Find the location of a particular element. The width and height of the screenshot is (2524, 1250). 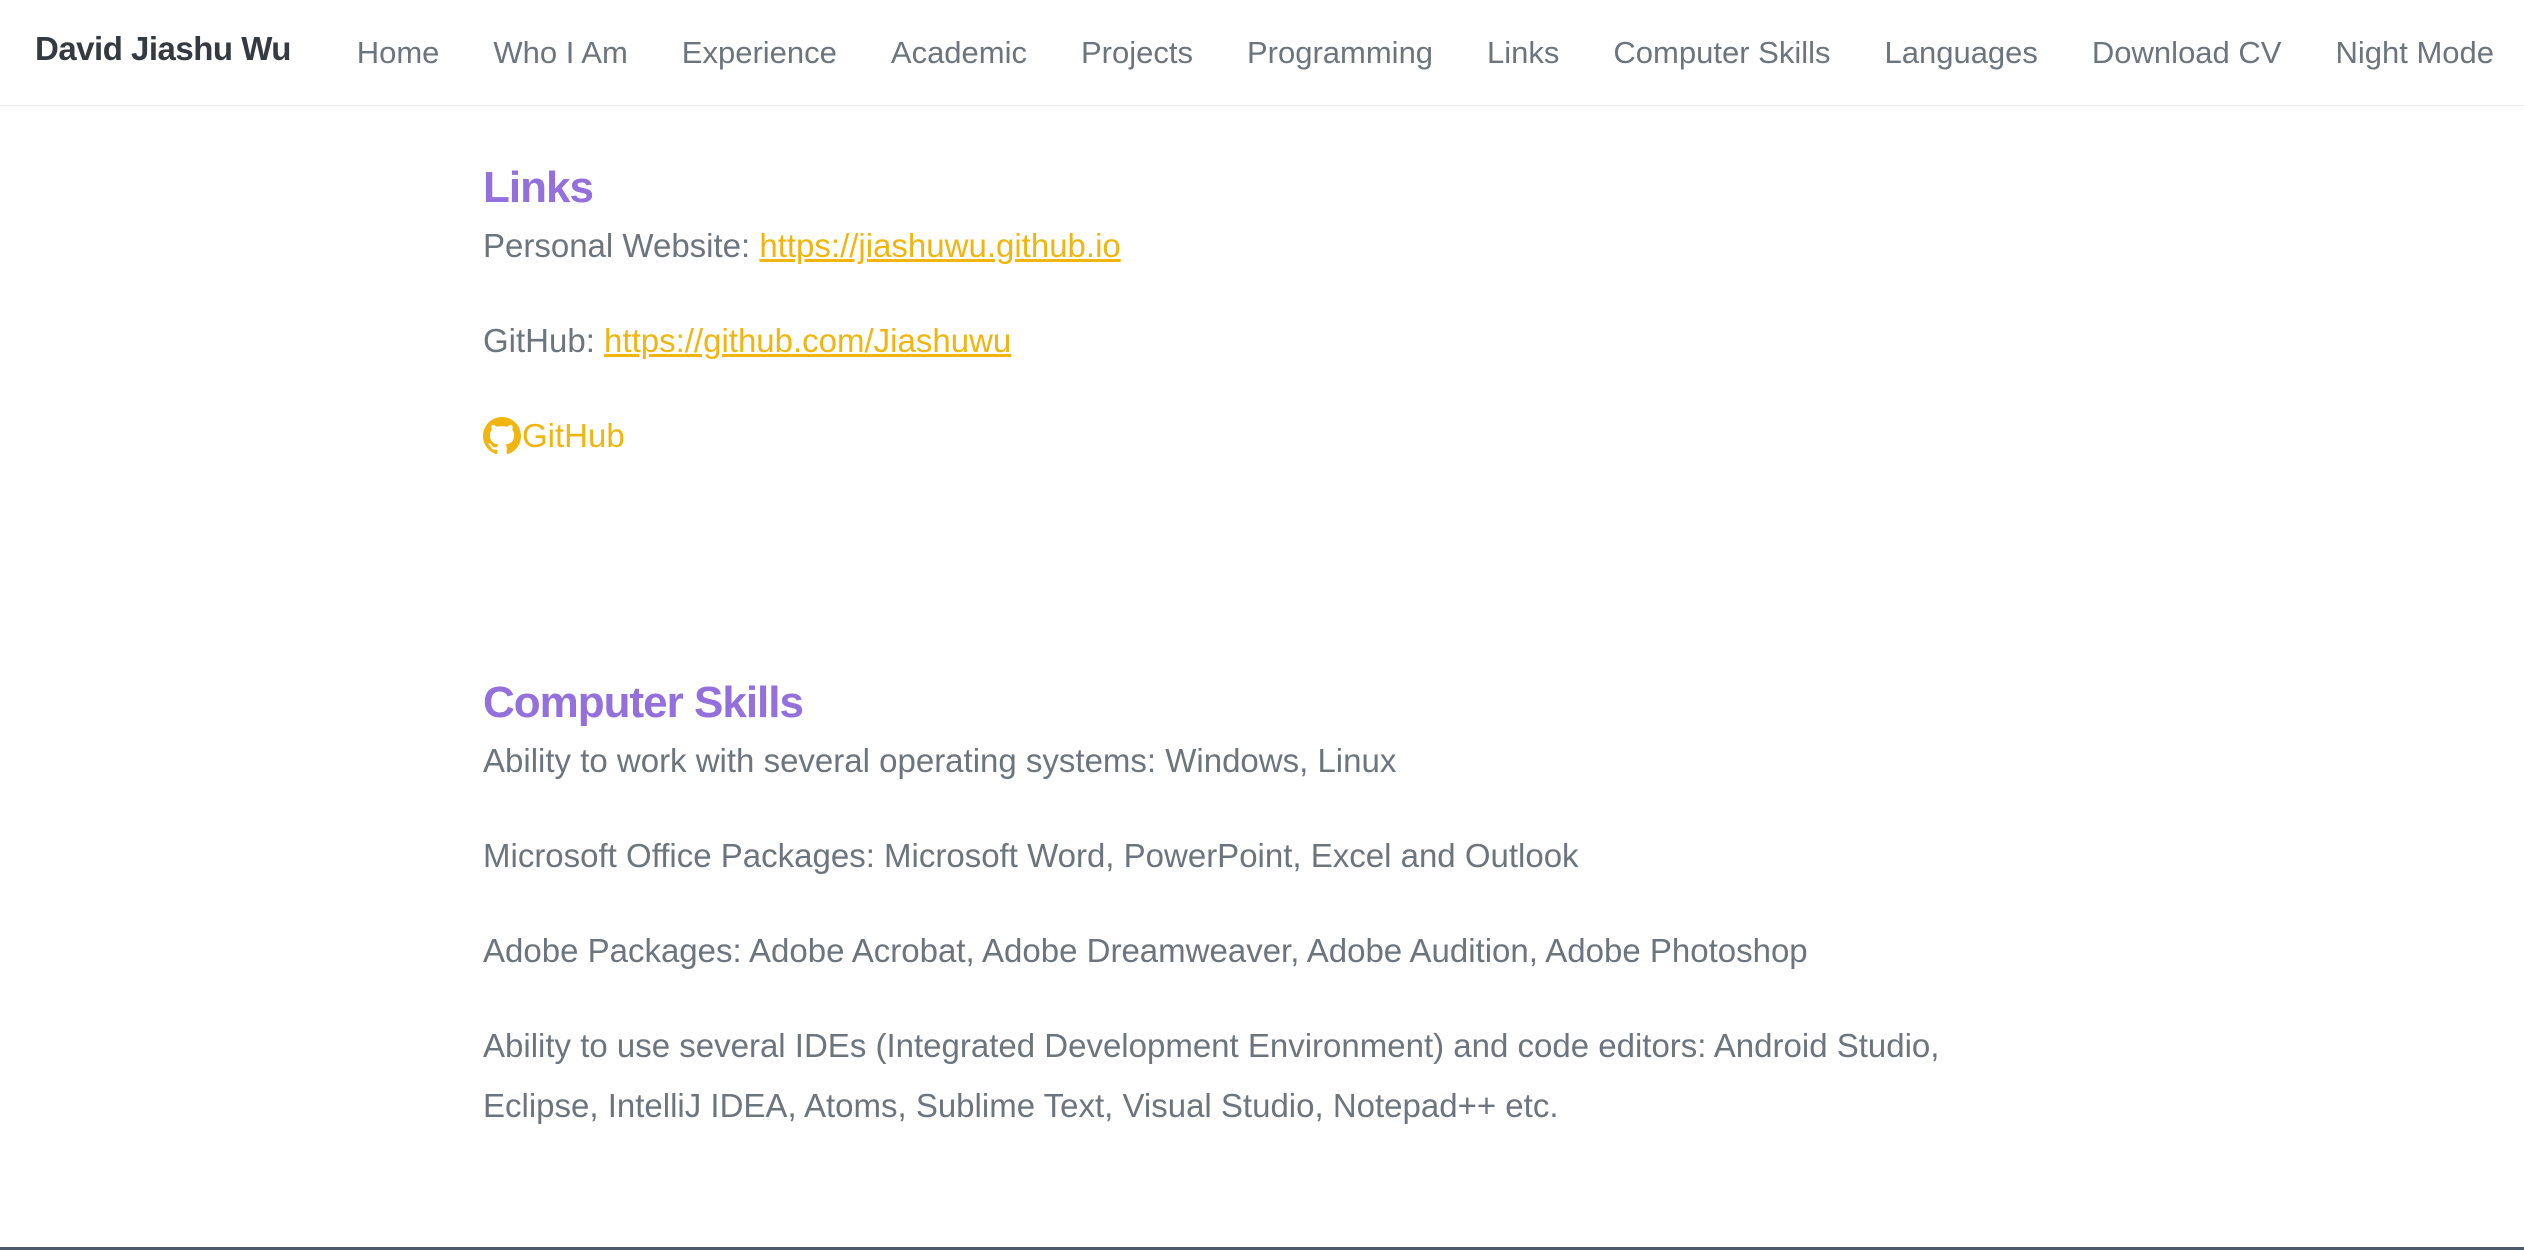

nav-item-night-mode: Night Mode is located at coordinates (2414, 53).